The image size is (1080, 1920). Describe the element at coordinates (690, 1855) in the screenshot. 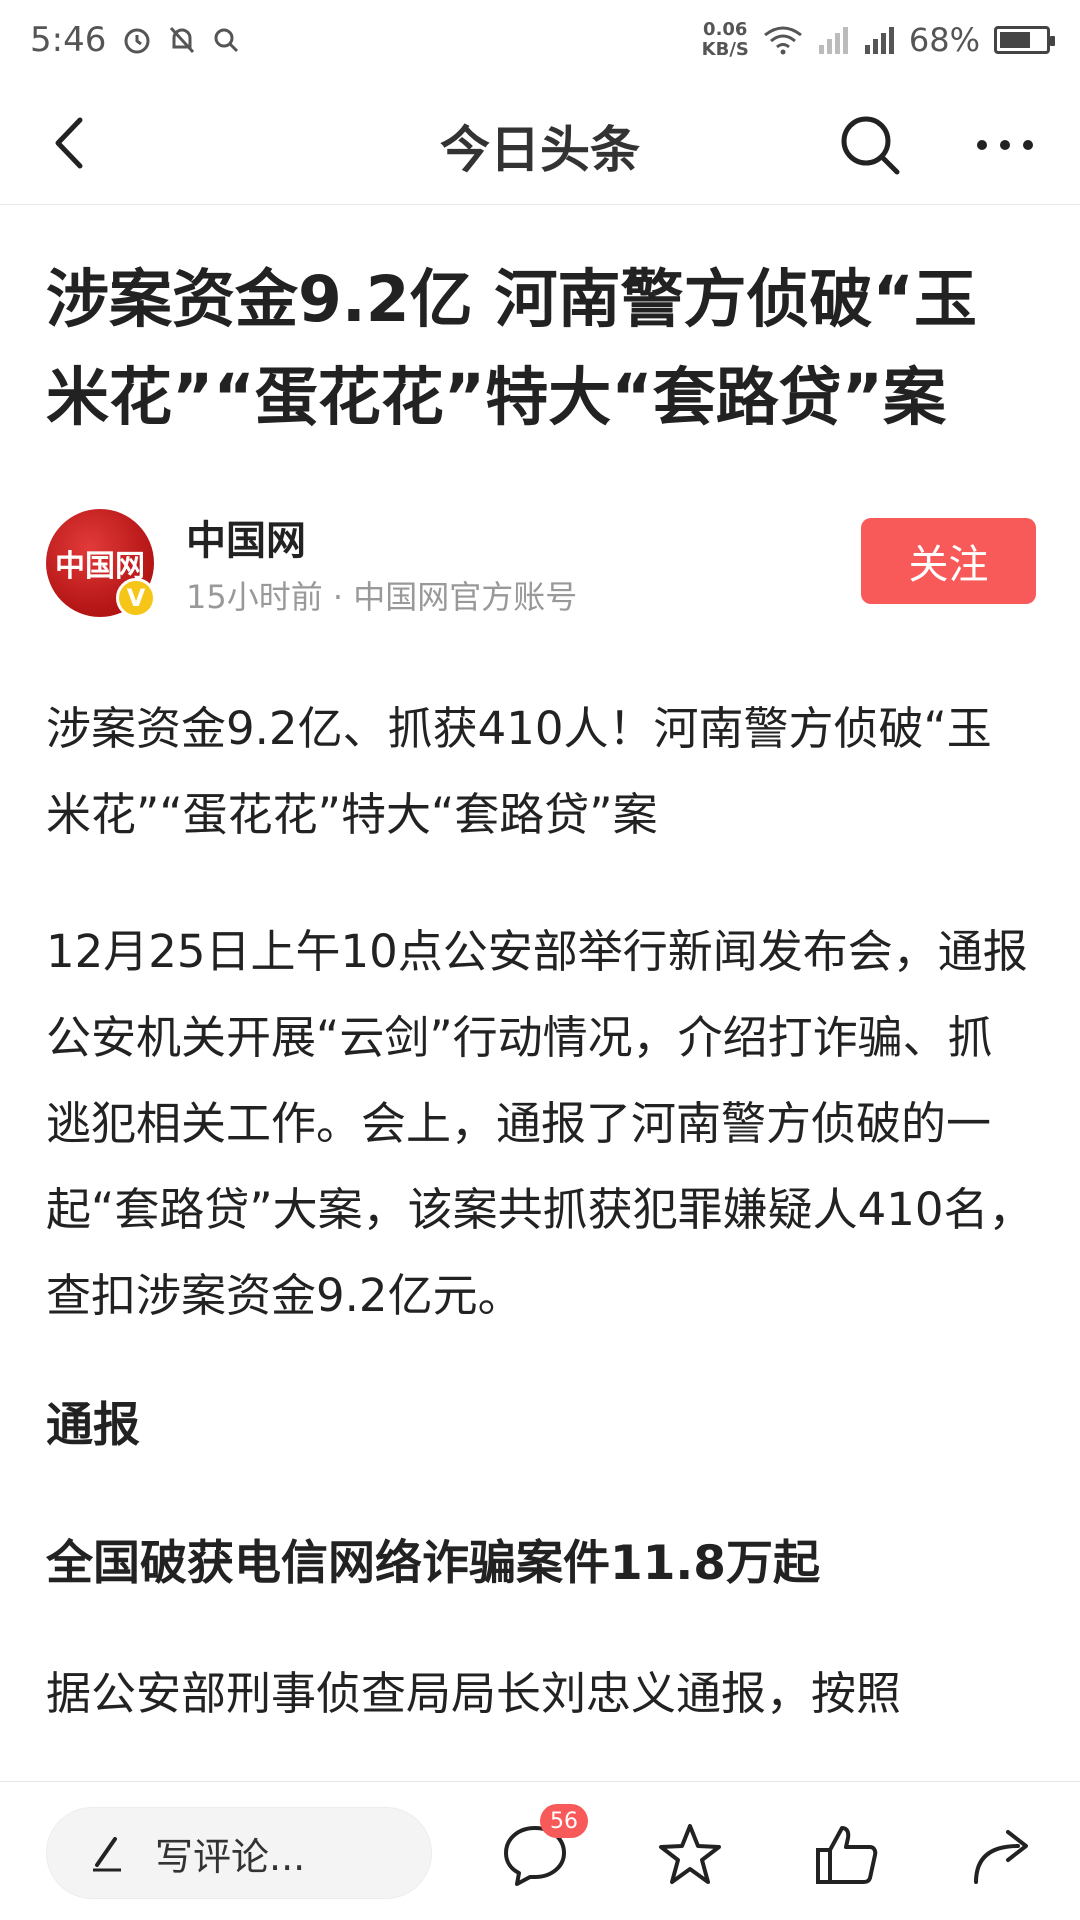

I see `star-icon` at that location.